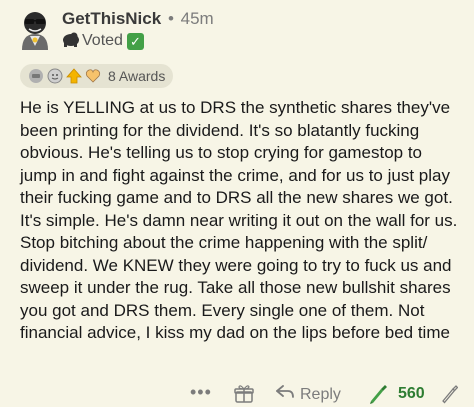  I want to click on give-award-icon, so click(244, 394).